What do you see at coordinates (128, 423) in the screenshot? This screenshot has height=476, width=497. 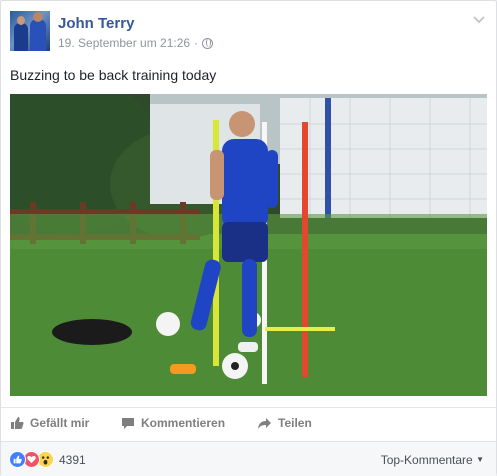 I see `comment-icon` at bounding box center [128, 423].